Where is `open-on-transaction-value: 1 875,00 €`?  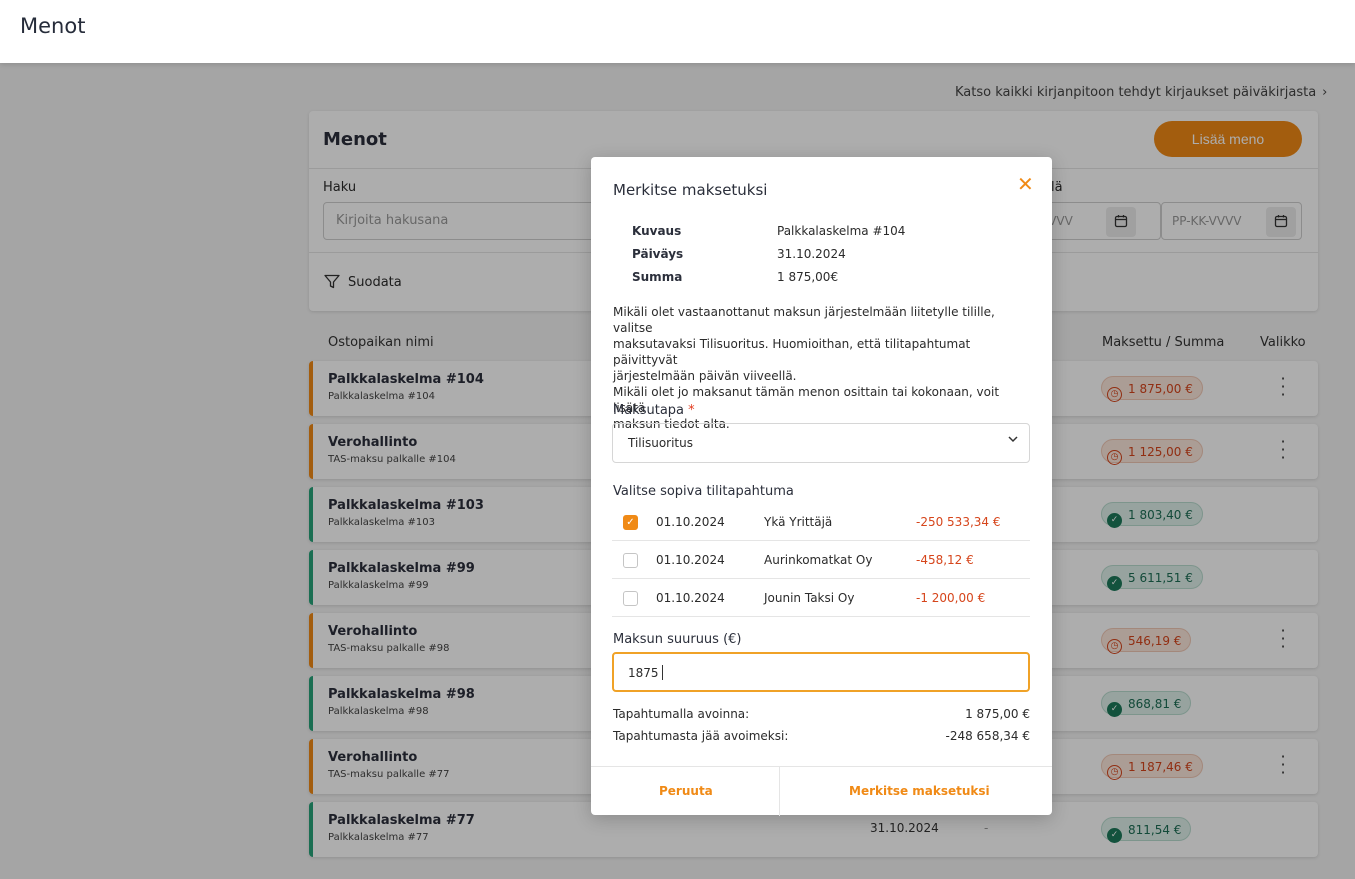 open-on-transaction-value: 1 875,00 € is located at coordinates (997, 714).